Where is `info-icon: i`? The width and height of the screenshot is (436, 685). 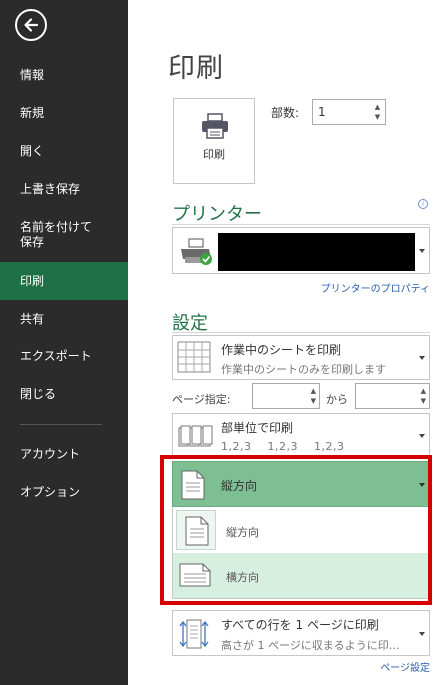
info-icon: i is located at coordinates (423, 204).